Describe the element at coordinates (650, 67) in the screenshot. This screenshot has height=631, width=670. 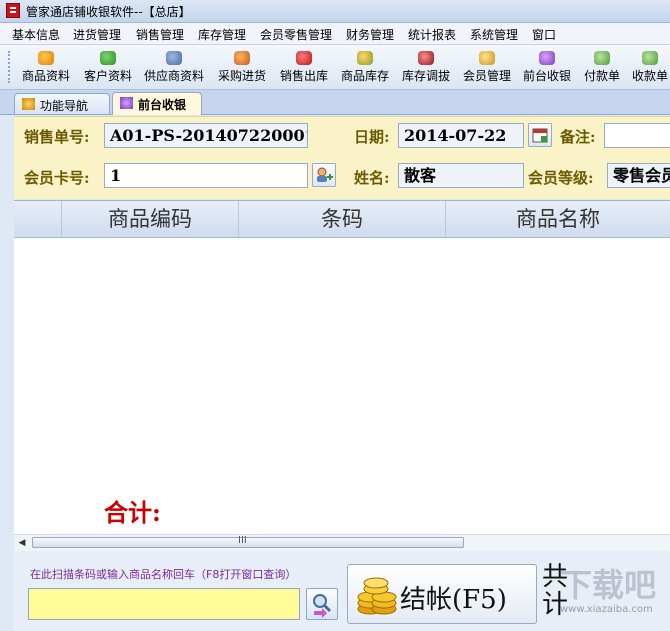
I see `toolbar-receipt-button: 收款单` at that location.